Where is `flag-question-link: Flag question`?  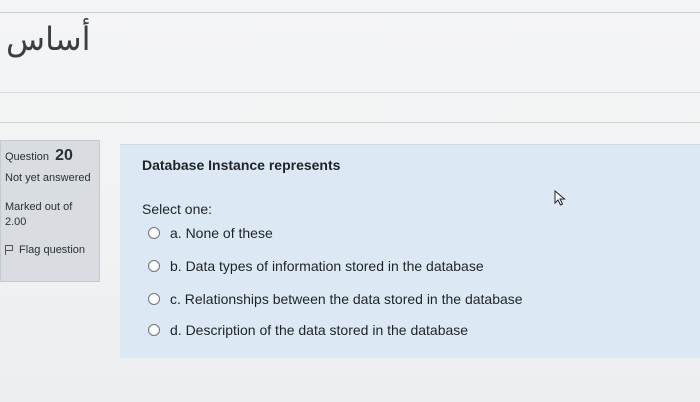
flag-question-link: Flag question is located at coordinates (50, 250).